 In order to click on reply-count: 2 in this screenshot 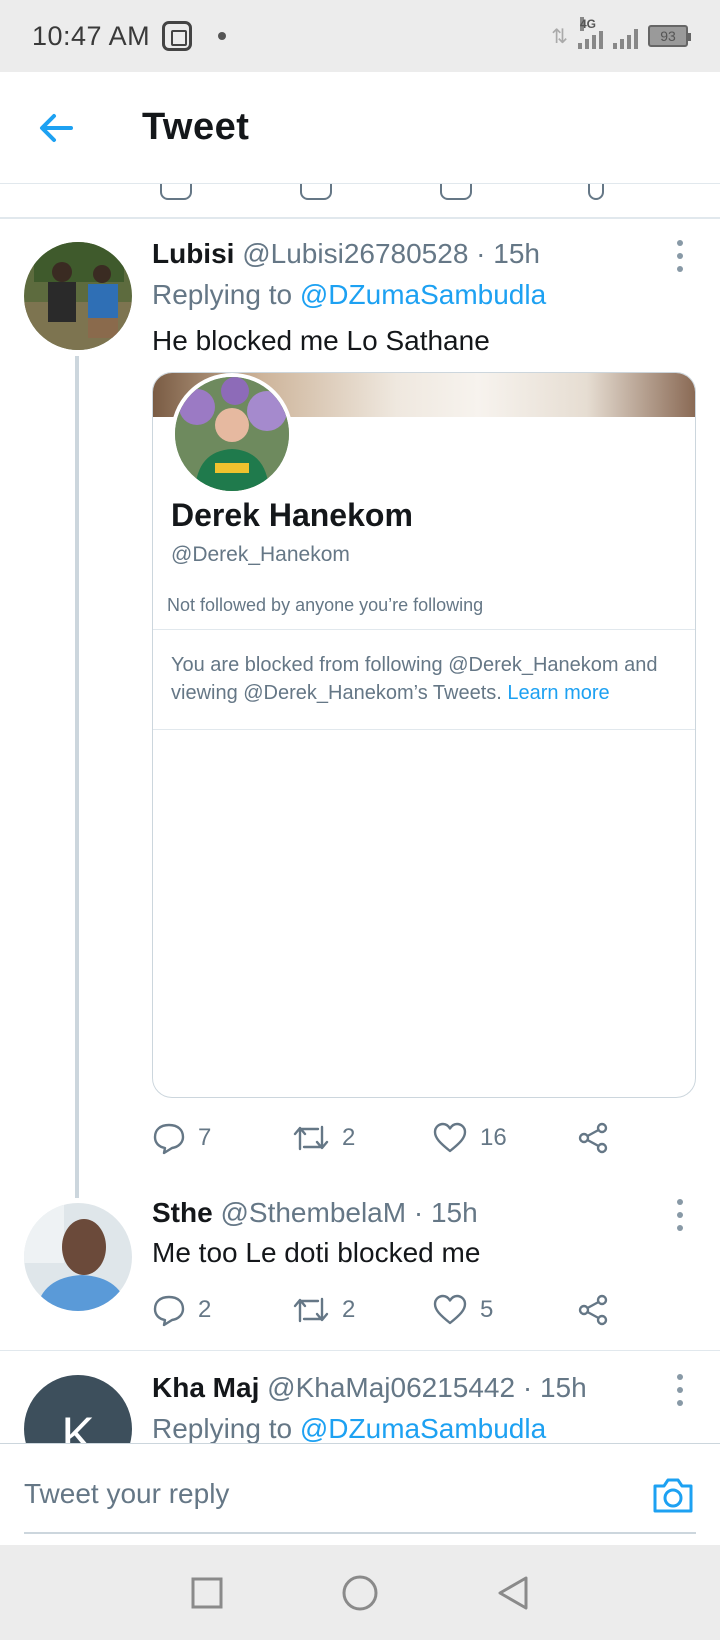, I will do `click(205, 1309)`.